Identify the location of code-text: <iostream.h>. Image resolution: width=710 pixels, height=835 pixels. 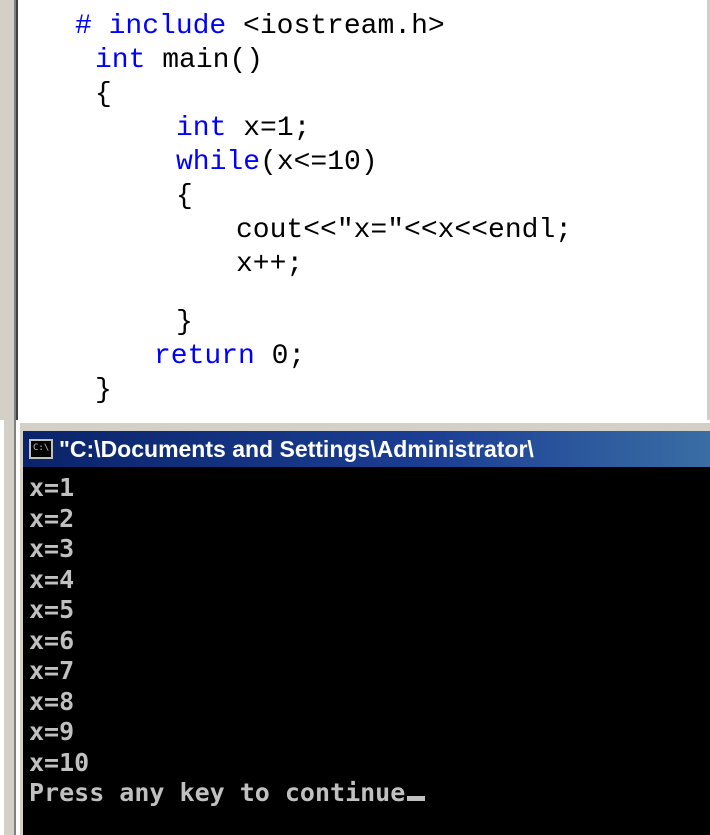
(335, 26).